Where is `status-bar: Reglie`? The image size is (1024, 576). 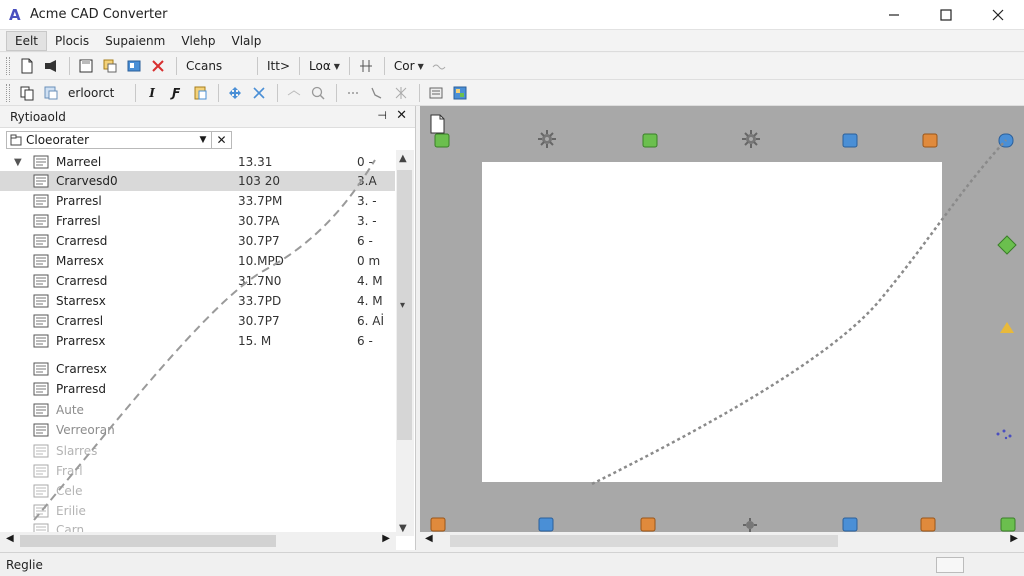
status-bar: Reglie is located at coordinates (512, 564).